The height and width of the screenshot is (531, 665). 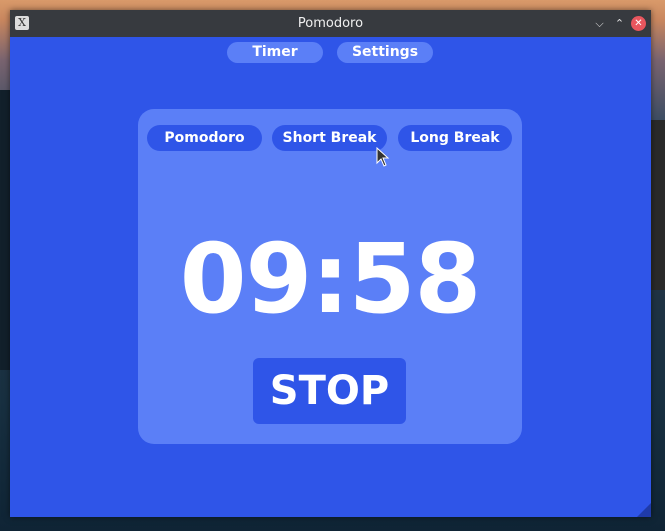 What do you see at coordinates (330, 279) in the screenshot?
I see `timer-display: 09:58` at bounding box center [330, 279].